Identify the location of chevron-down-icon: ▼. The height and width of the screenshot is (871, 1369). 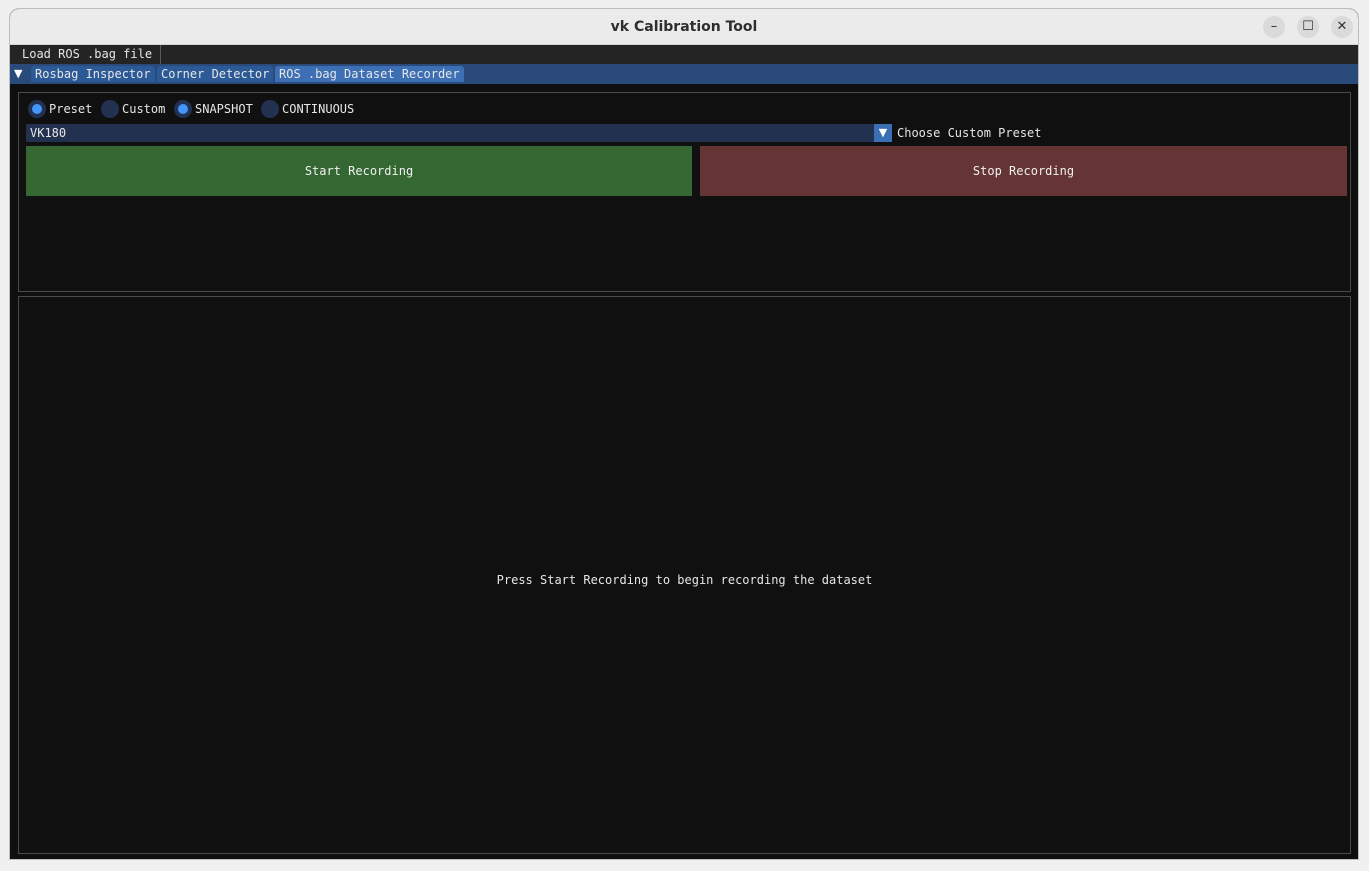
(883, 133).